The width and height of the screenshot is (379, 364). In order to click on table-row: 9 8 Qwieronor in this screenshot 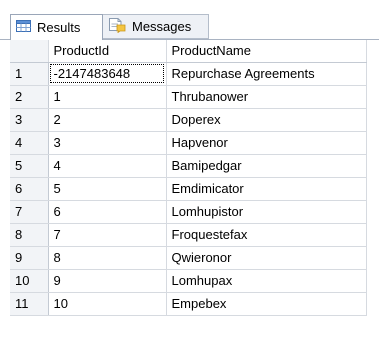, I will do `click(188, 258)`.